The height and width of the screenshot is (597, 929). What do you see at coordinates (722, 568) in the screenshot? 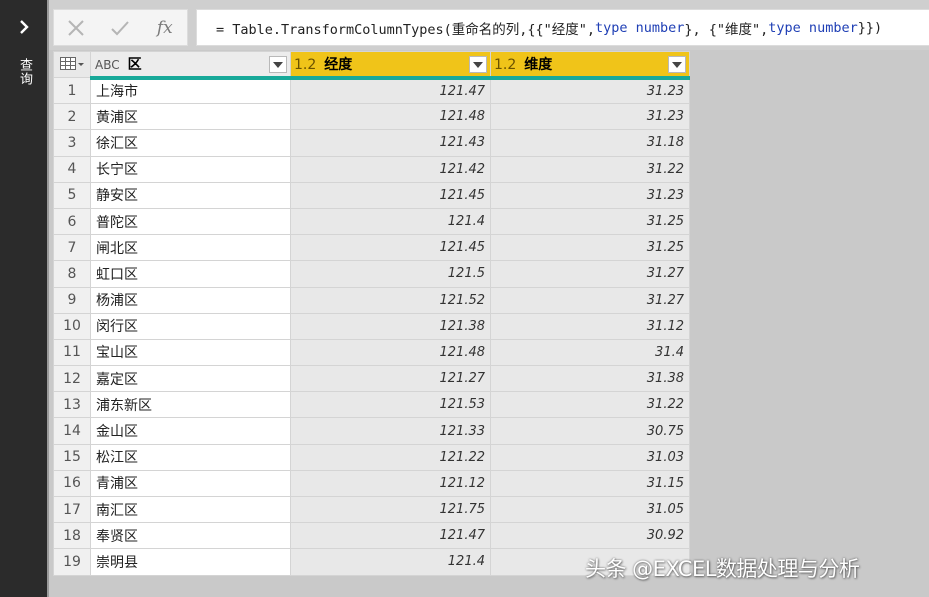
I see `watermark: 头条 @EXCEL数据处理与分析` at bounding box center [722, 568].